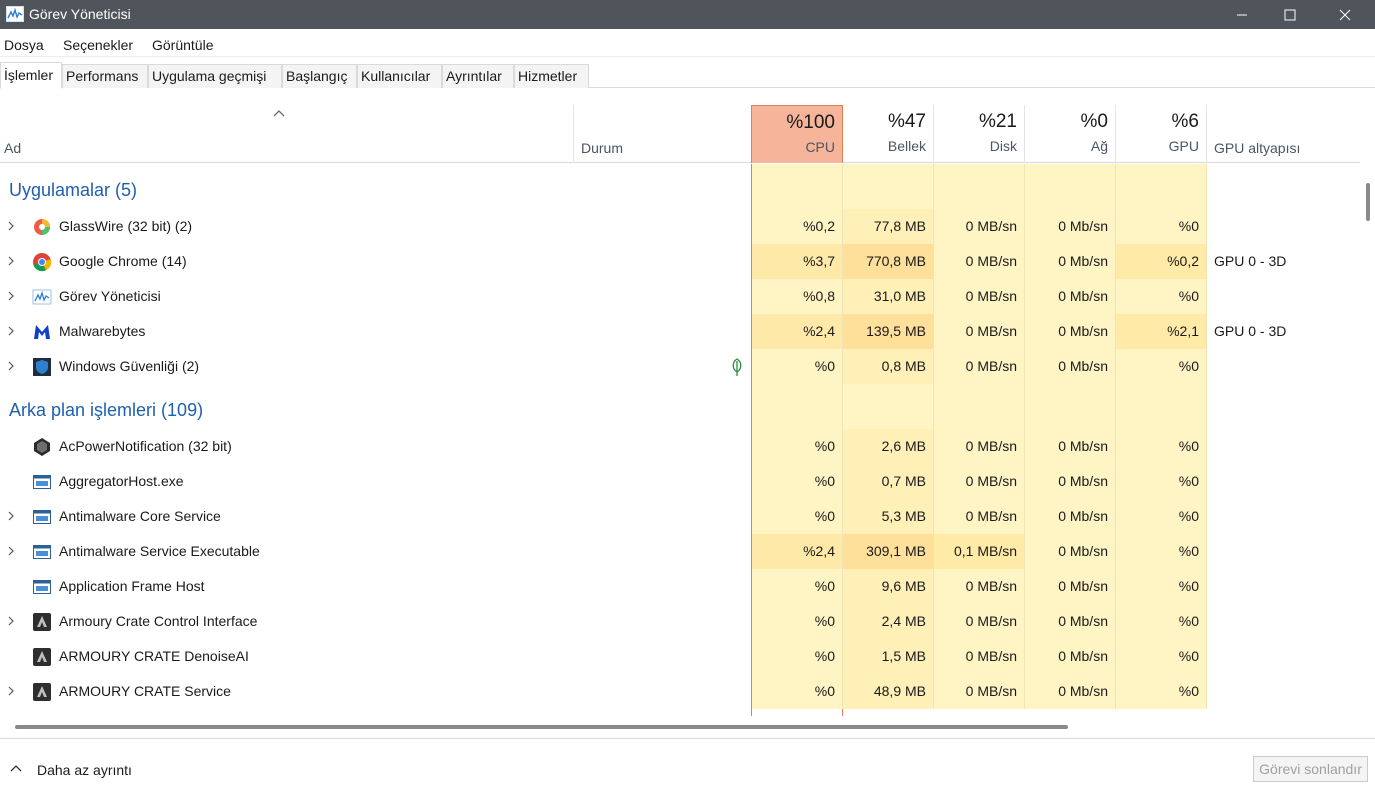 Image resolution: width=1375 pixels, height=794 pixels. Describe the element at coordinates (1070, 134) in the screenshot. I see `column-network: %0 Ağ` at that location.